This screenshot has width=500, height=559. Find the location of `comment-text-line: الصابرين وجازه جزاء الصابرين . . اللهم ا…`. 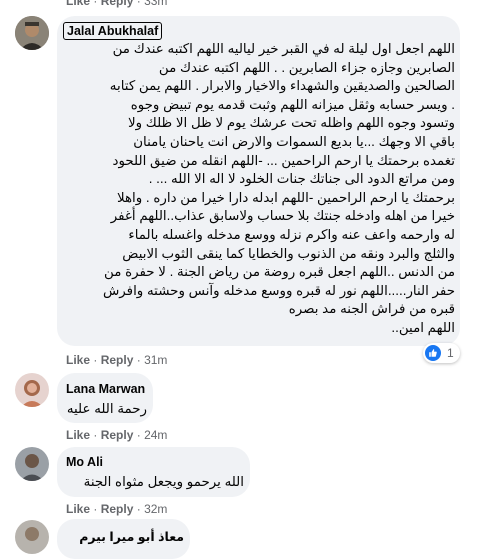

comment-text-line: الصابرين وجازه جزاء الصابرين . . اللهم ا… is located at coordinates (306, 67).